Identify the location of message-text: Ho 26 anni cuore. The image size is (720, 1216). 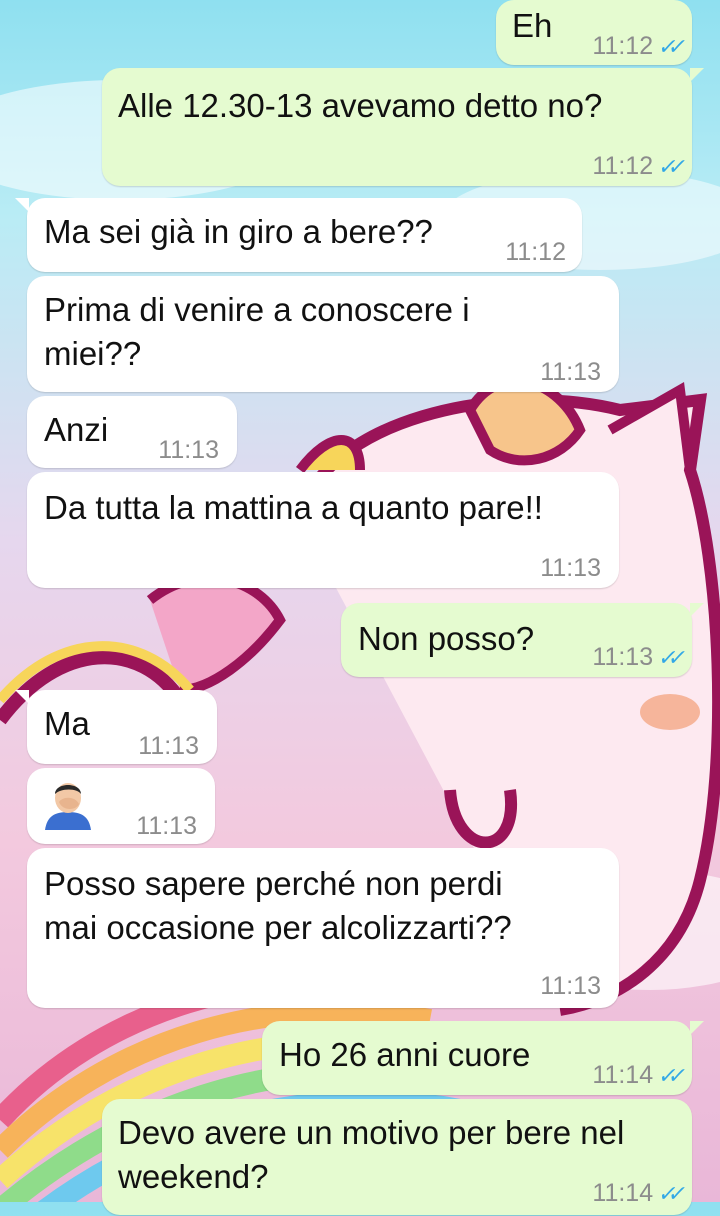
(405, 1054).